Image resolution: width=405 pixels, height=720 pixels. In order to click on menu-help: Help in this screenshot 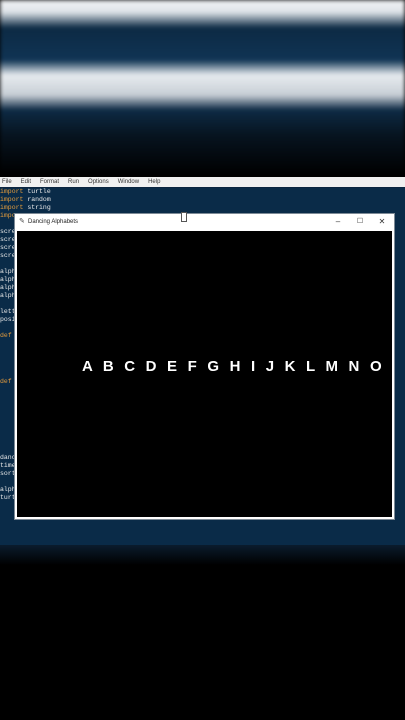, I will do `click(154, 182)`.